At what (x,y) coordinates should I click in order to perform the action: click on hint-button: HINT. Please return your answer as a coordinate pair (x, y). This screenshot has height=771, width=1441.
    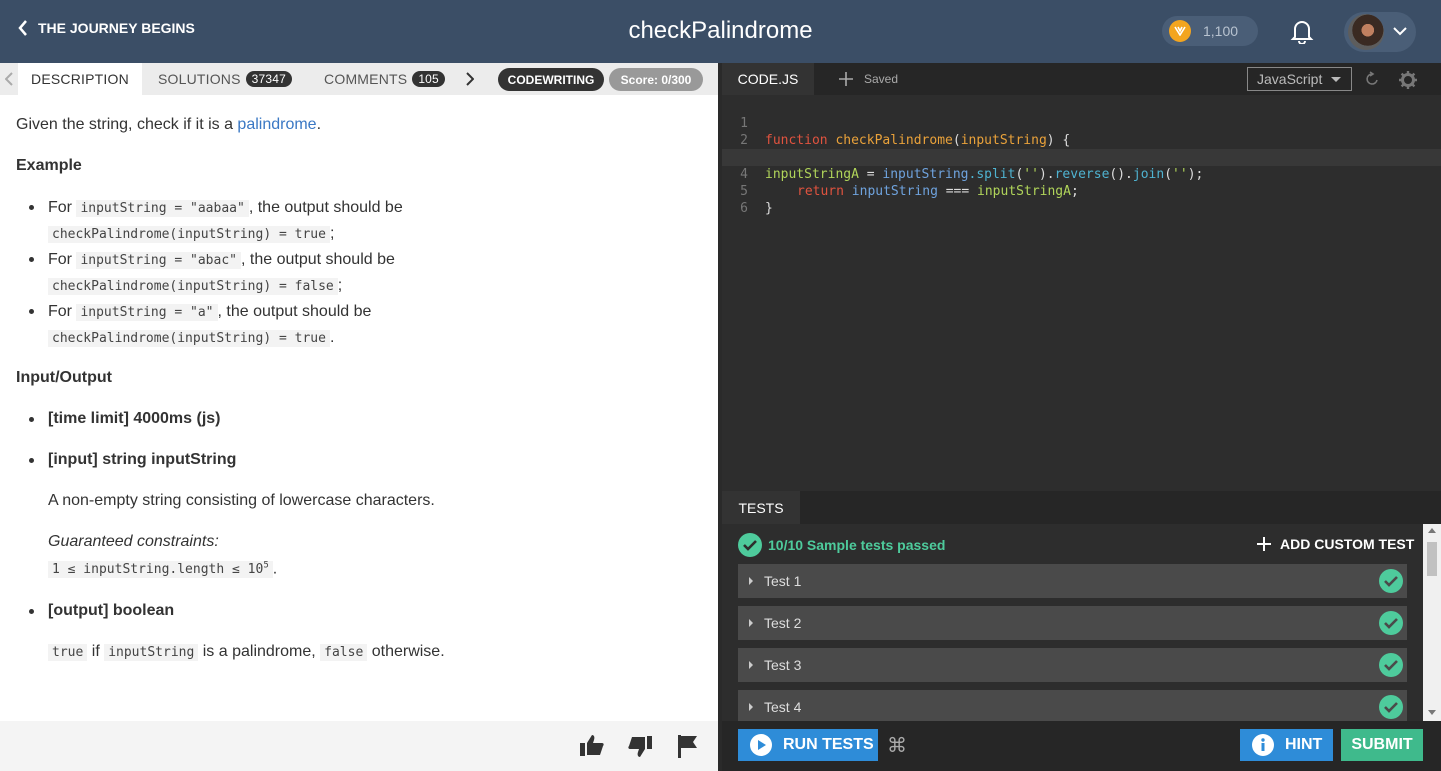
    Looking at the image, I should click on (1286, 745).